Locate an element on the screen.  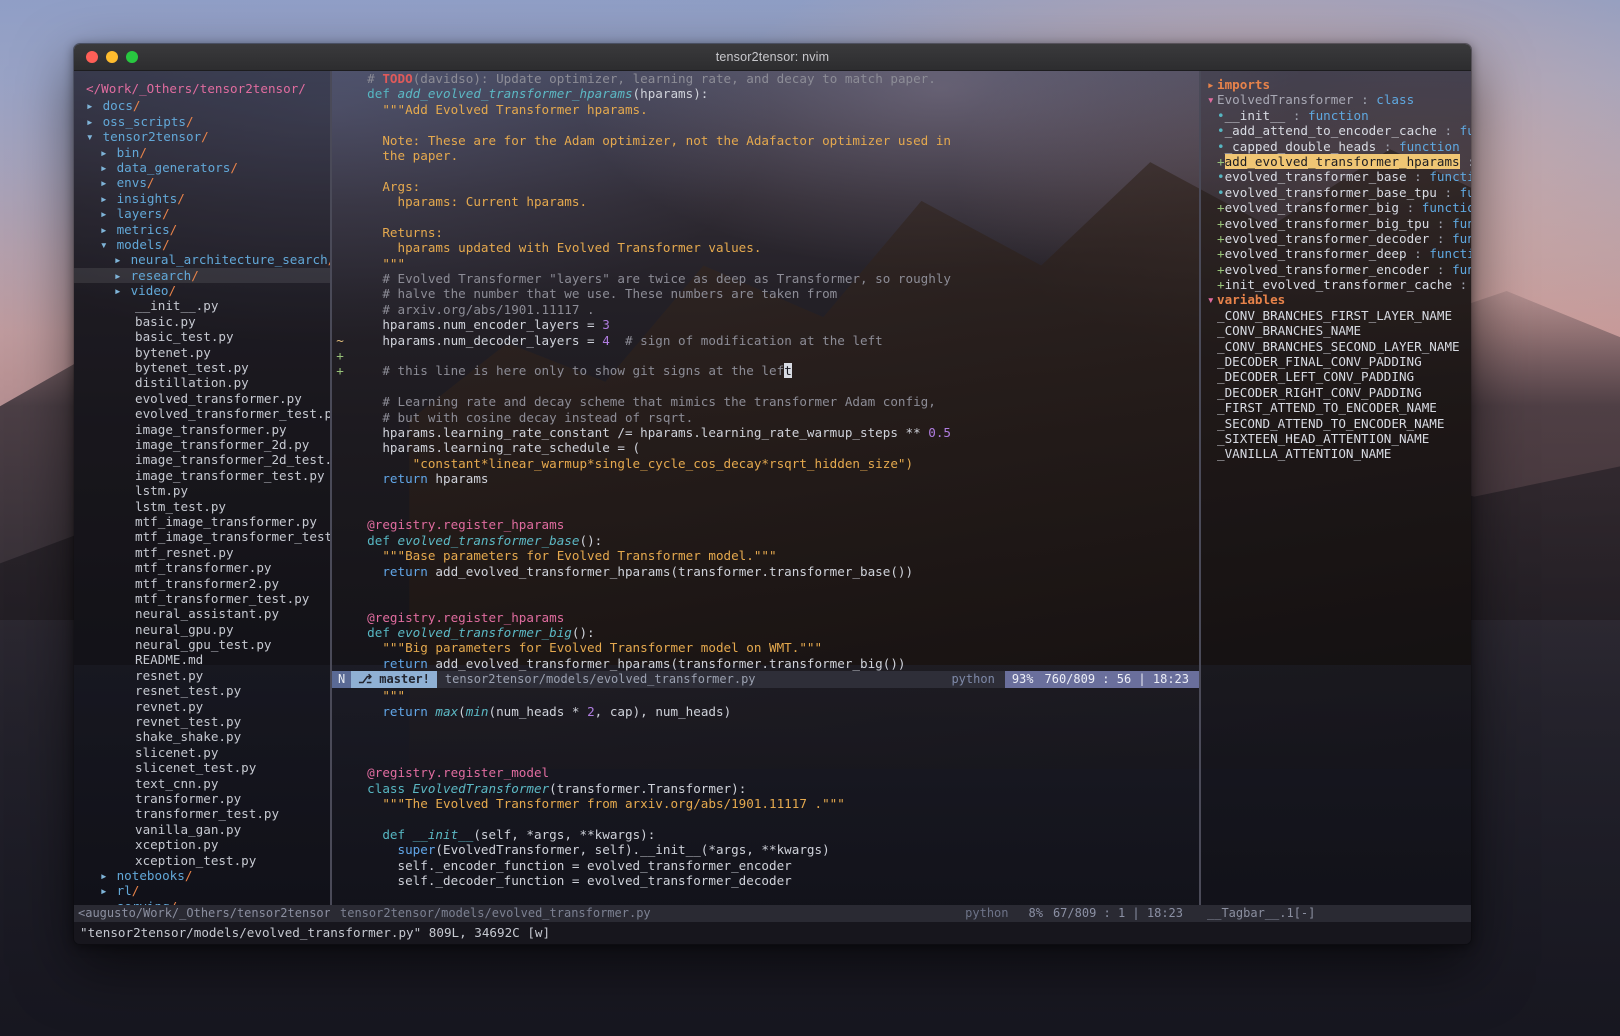
file-tree-item: resnet_test.py is located at coordinates (202, 690).